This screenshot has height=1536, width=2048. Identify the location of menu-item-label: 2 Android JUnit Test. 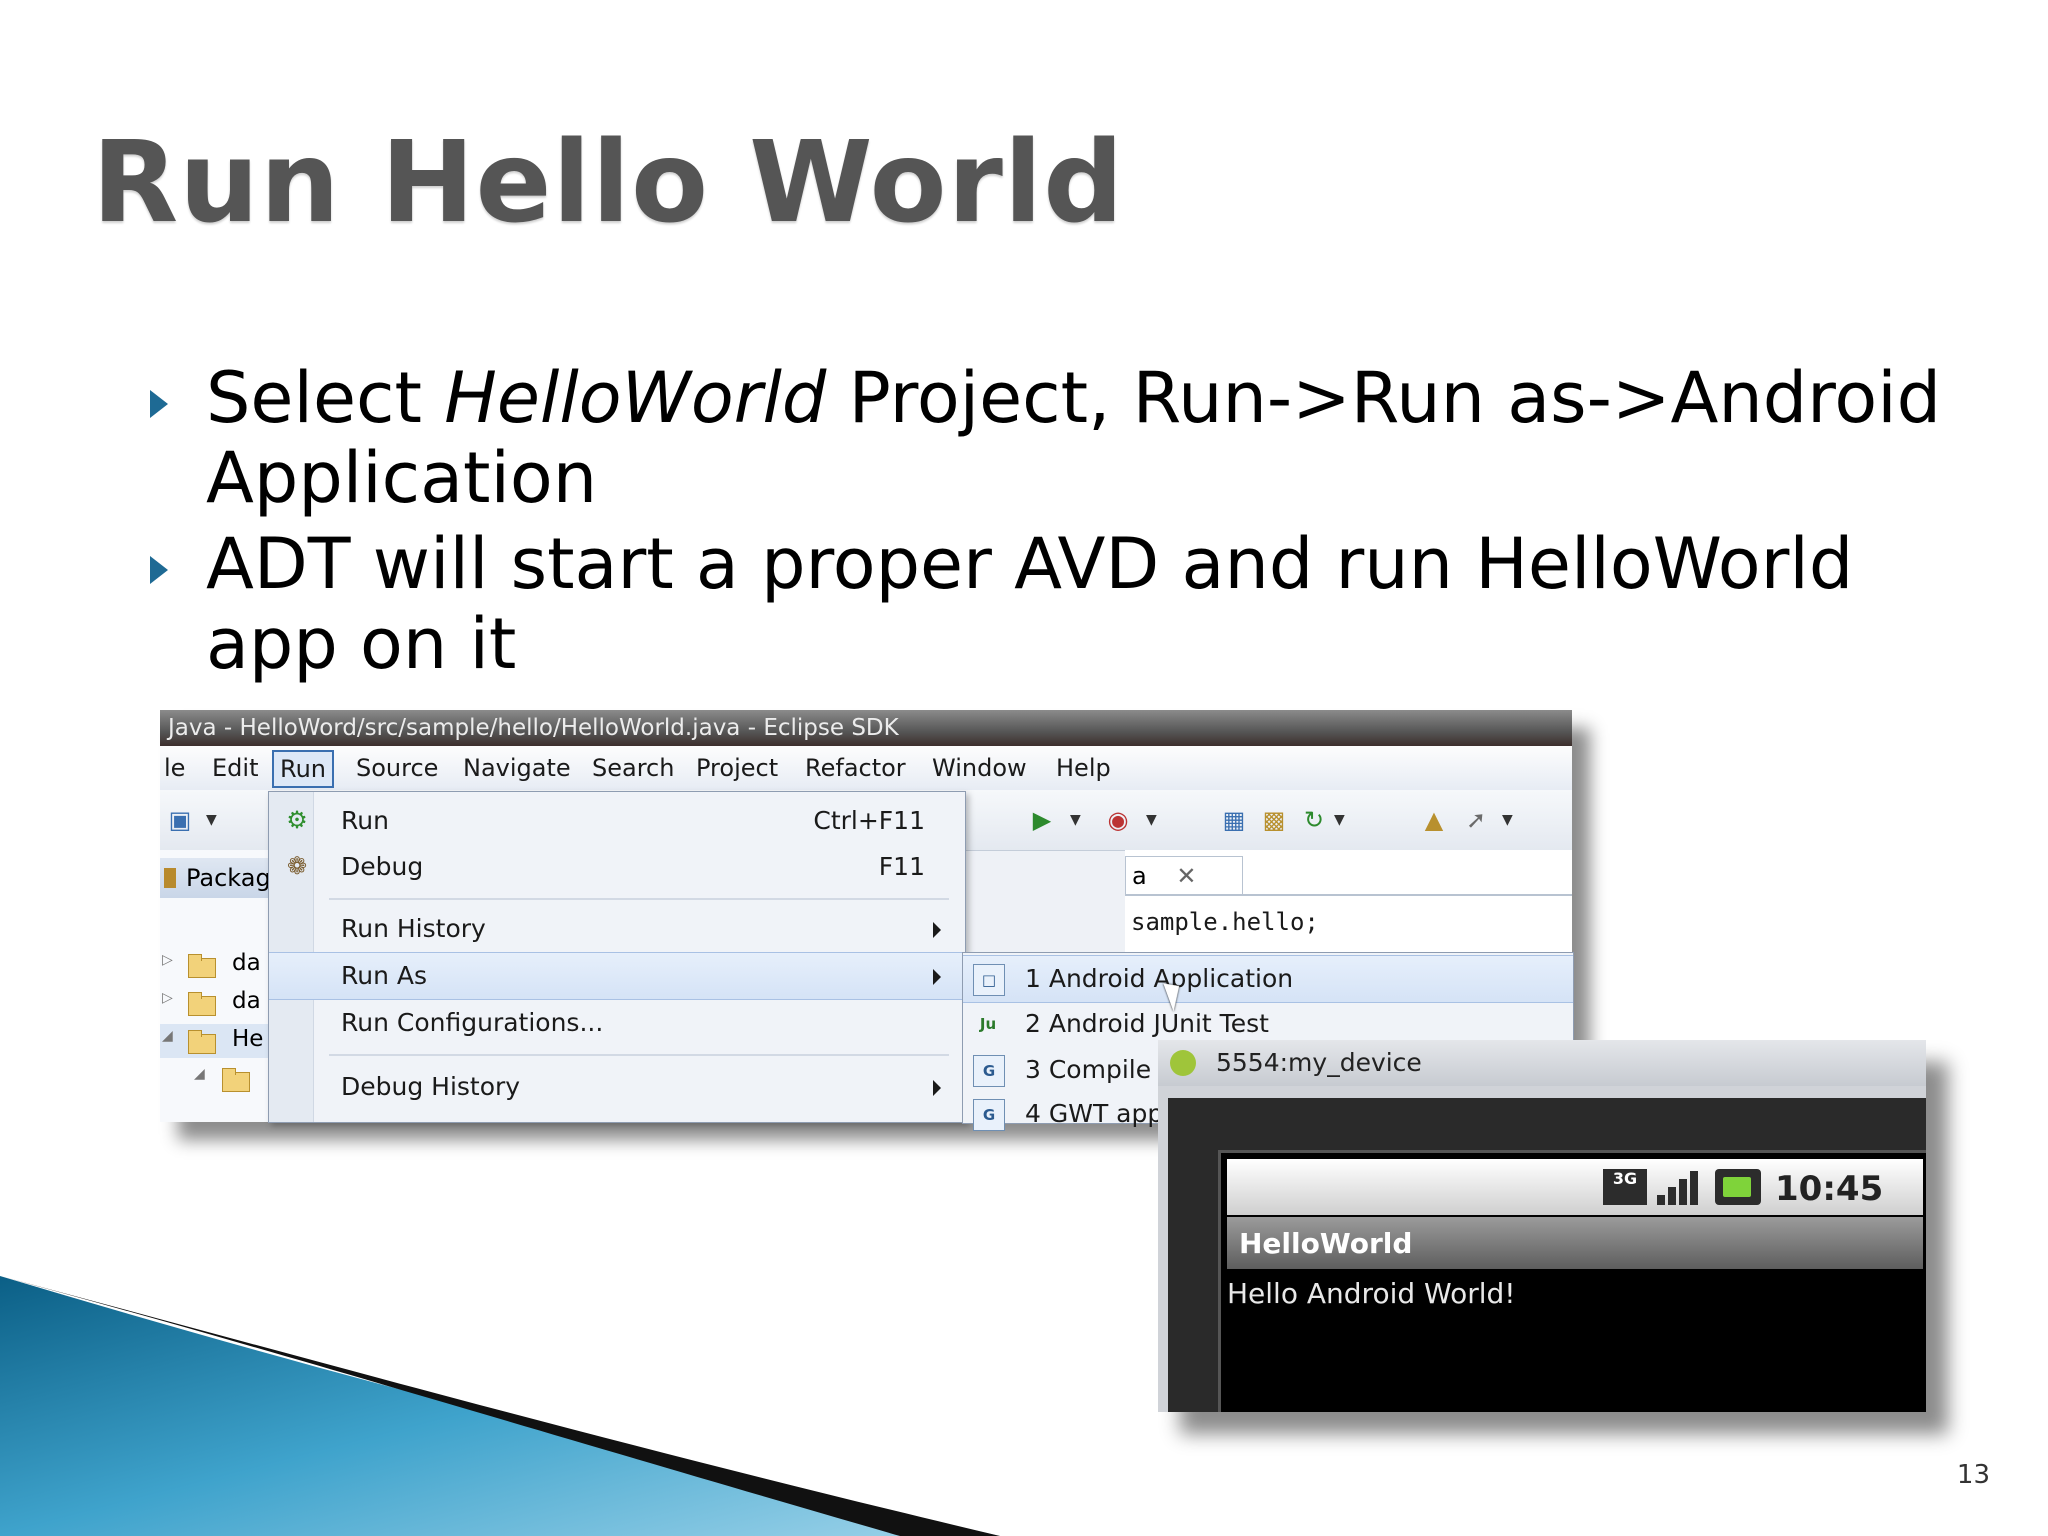
(1147, 1023).